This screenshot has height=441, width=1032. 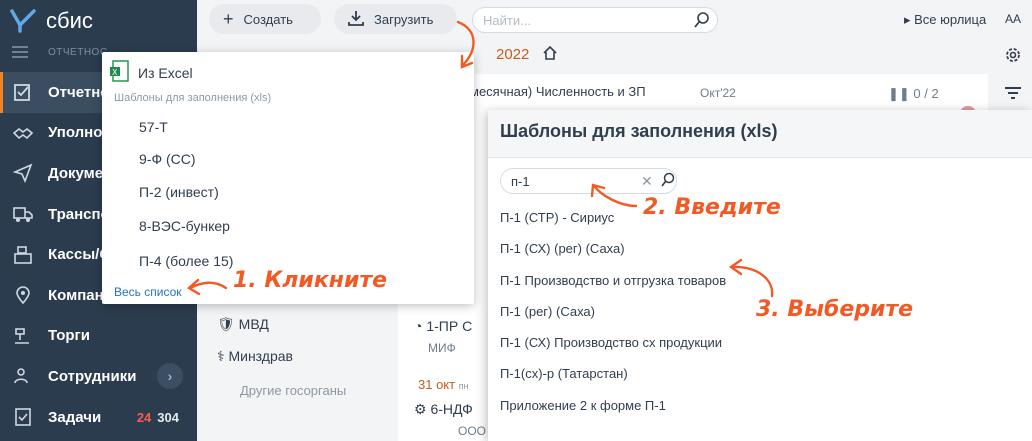 I want to click on sbis-logo-icon, so click(x=23, y=21).